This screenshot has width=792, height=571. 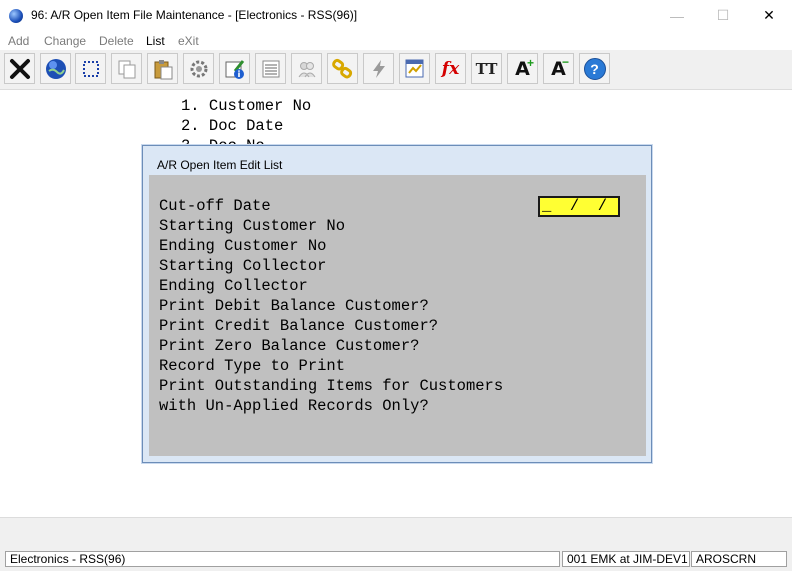 I want to click on edit-info-icon, so click(x=234, y=68).